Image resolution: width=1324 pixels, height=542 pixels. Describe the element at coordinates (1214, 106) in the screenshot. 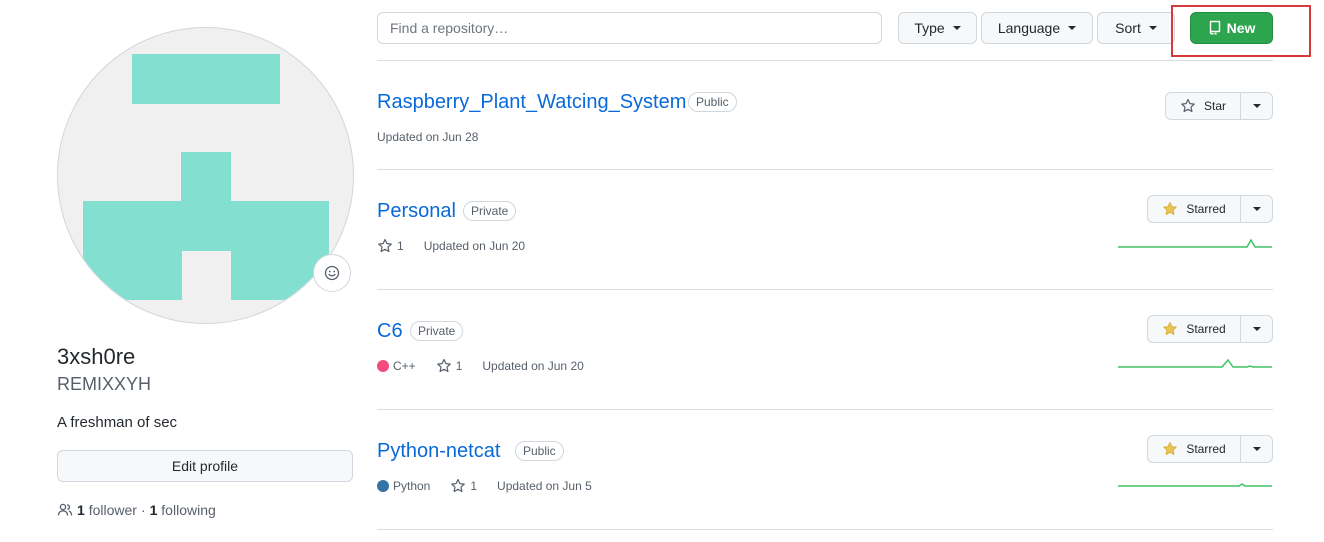

I see `star-label: Star` at that location.